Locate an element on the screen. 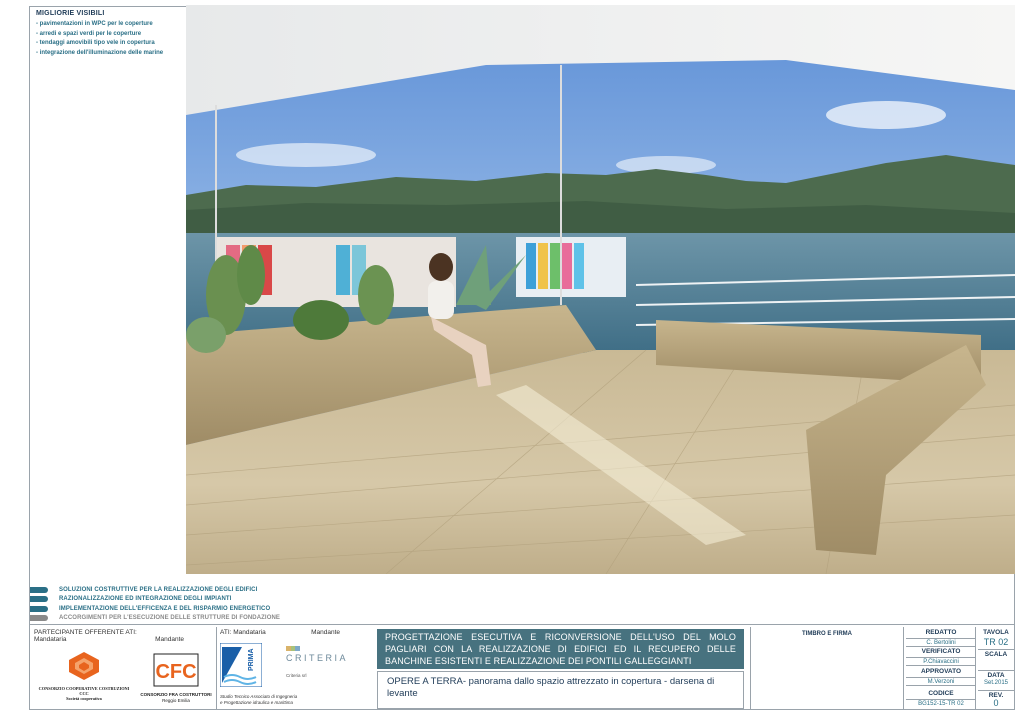 The image size is (1024, 714). data-label: DATA is located at coordinates (996, 674).